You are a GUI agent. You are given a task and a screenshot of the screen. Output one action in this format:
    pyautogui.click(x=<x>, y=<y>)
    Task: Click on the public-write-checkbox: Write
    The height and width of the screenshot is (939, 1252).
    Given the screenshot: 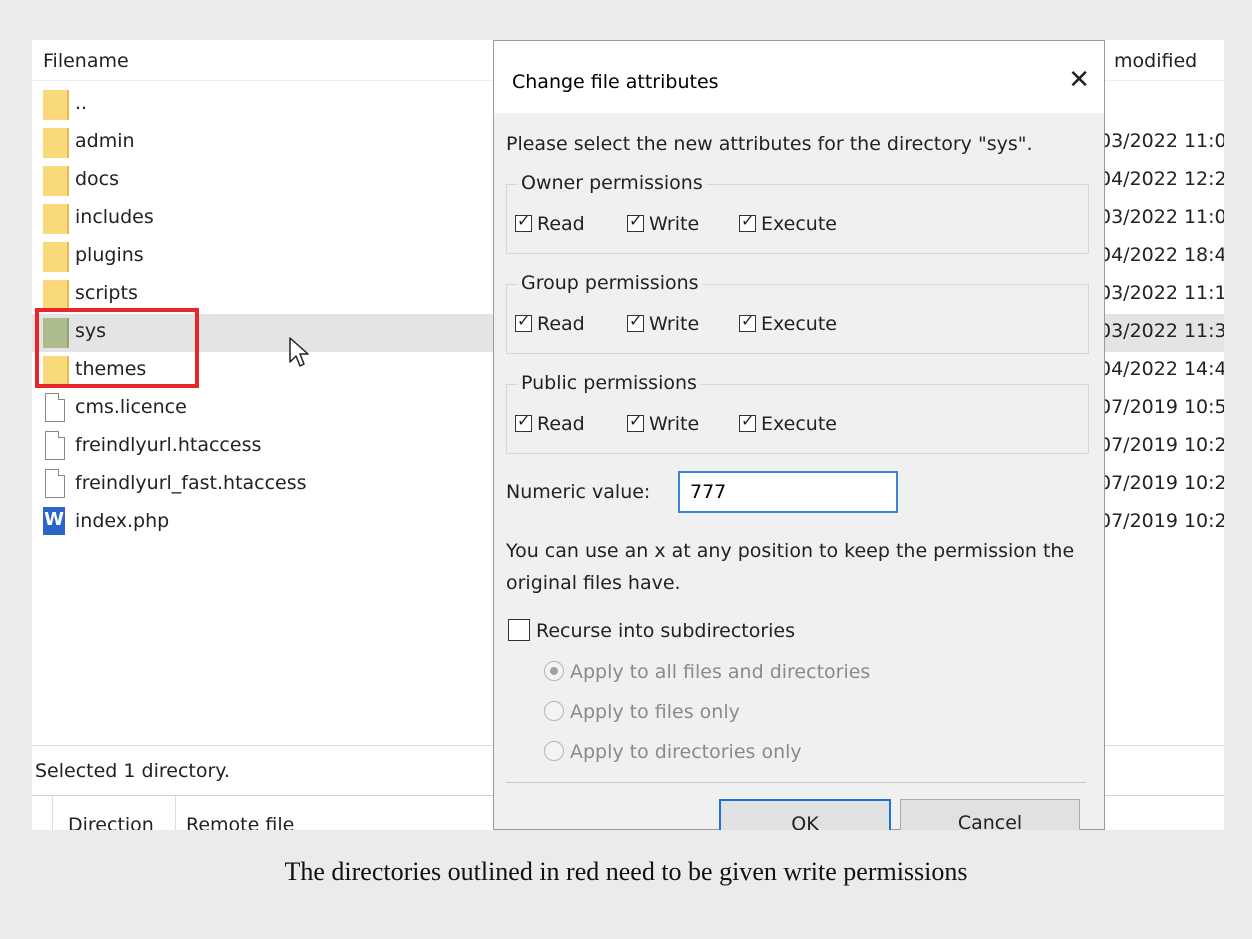 What is the action you would take?
    pyautogui.click(x=663, y=423)
    